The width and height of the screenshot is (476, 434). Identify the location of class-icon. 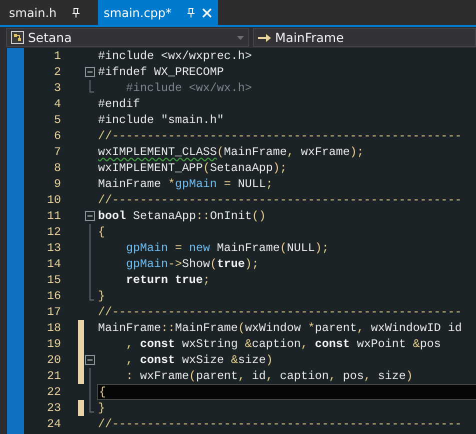
(17, 37).